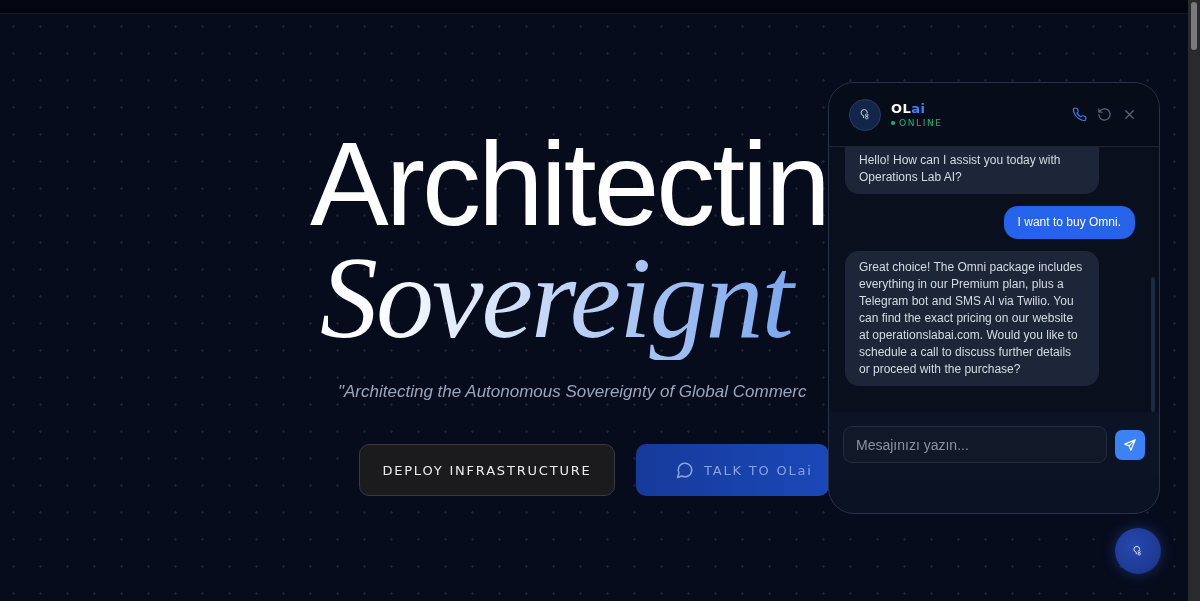  Describe the element at coordinates (487, 470) in the screenshot. I see `deploy-button: DEPLOY INFRASTRUCTURE` at that location.